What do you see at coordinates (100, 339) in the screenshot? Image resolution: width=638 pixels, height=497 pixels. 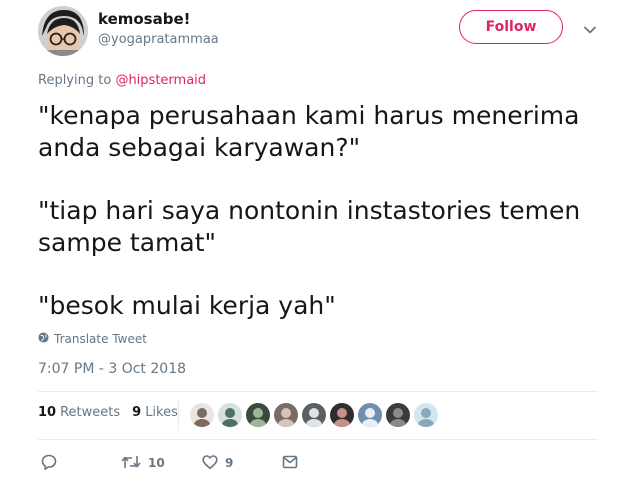 I see `translate-label: Translate Tweet` at bounding box center [100, 339].